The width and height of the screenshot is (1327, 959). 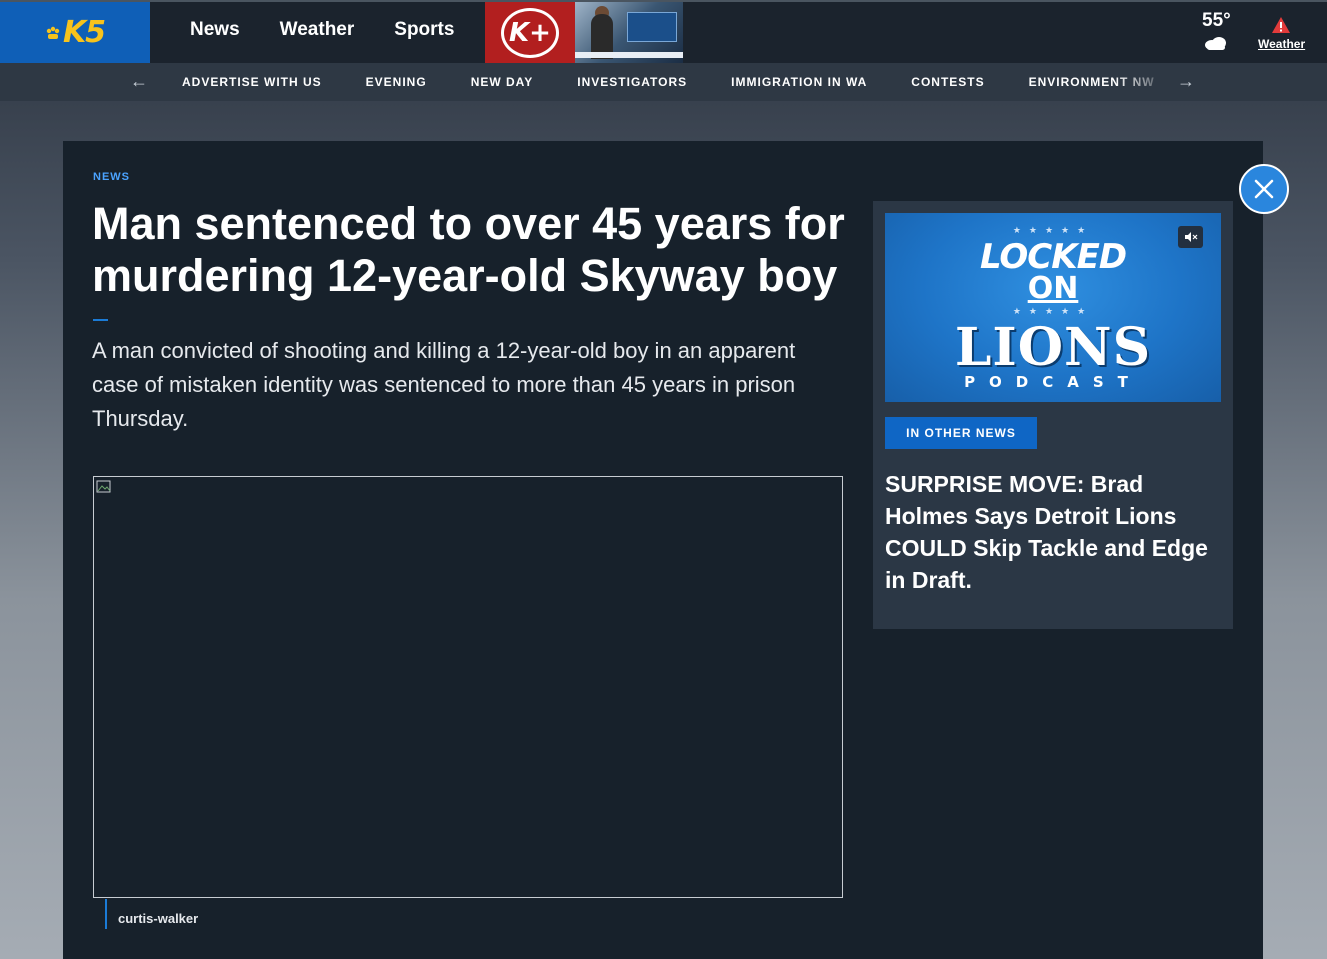 What do you see at coordinates (1142, 82) in the screenshot?
I see `nav-fade` at bounding box center [1142, 82].